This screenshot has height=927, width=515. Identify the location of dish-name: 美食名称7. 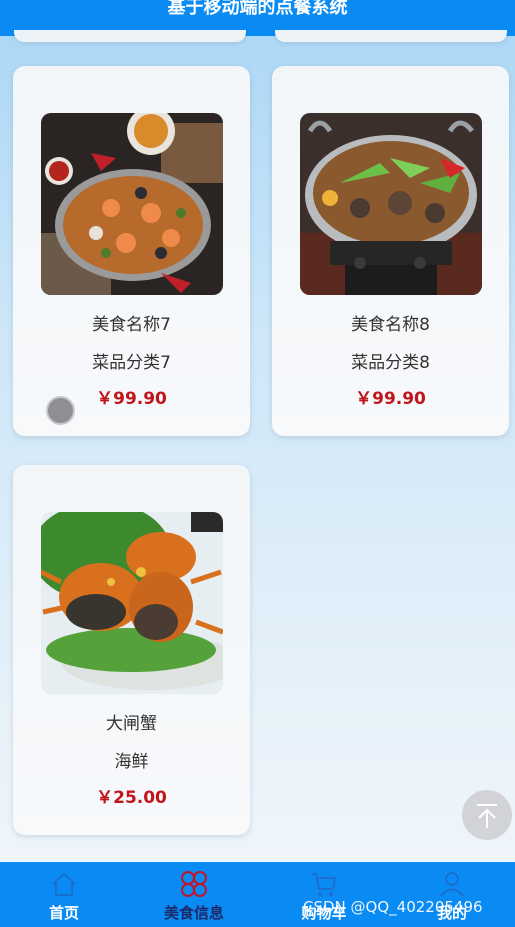
(131, 325).